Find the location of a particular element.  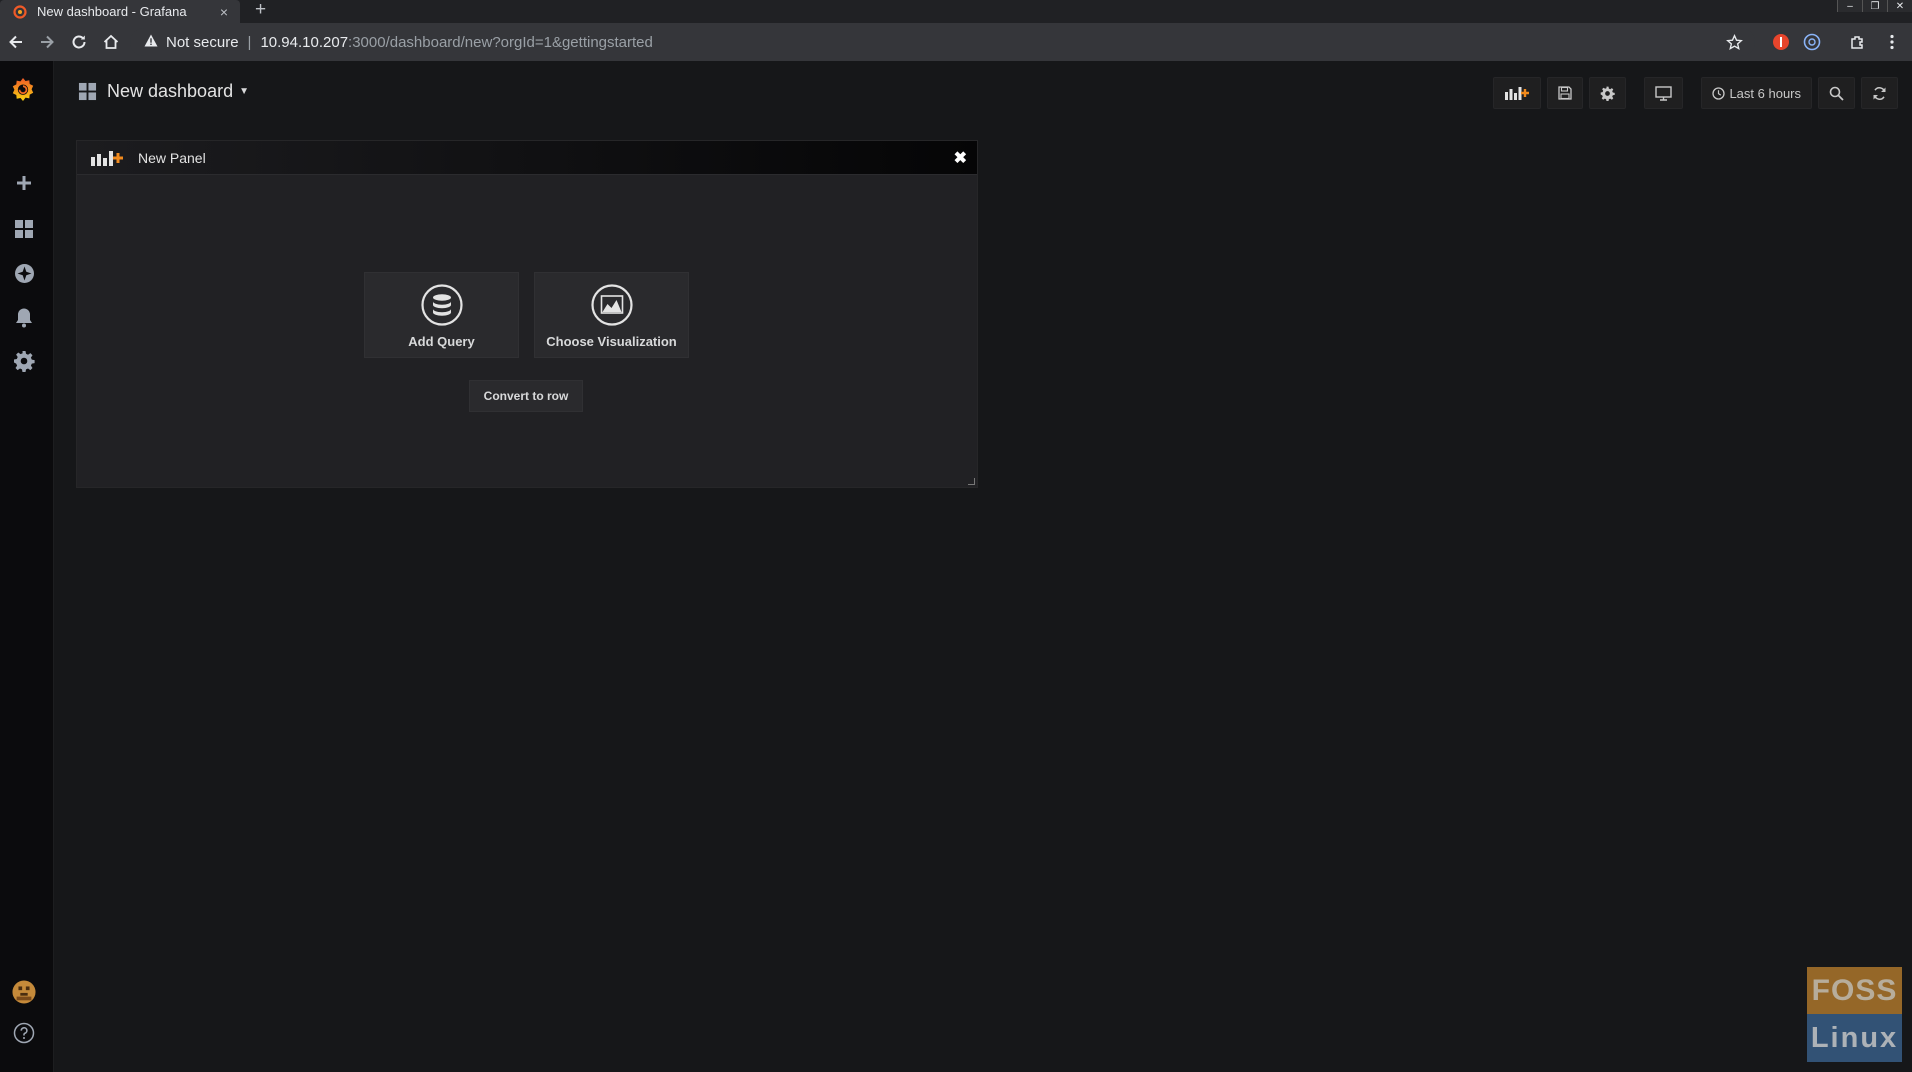

close-window-icon: ✕ is located at coordinates (1899, 6).